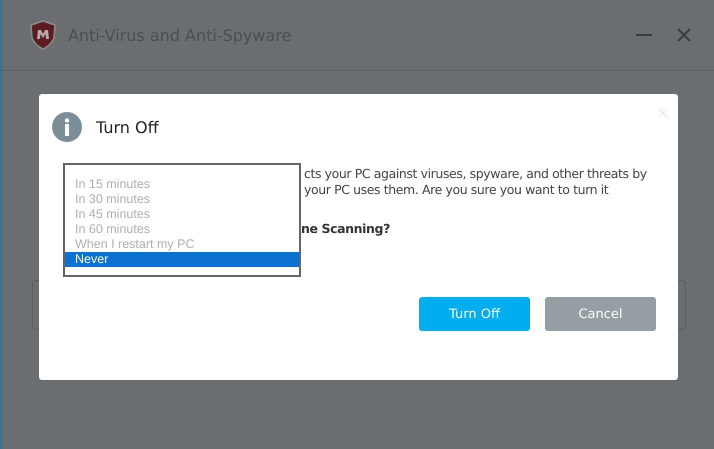 This screenshot has height=449, width=714. What do you see at coordinates (600, 314) in the screenshot?
I see `cancel-button: Cancel` at bounding box center [600, 314].